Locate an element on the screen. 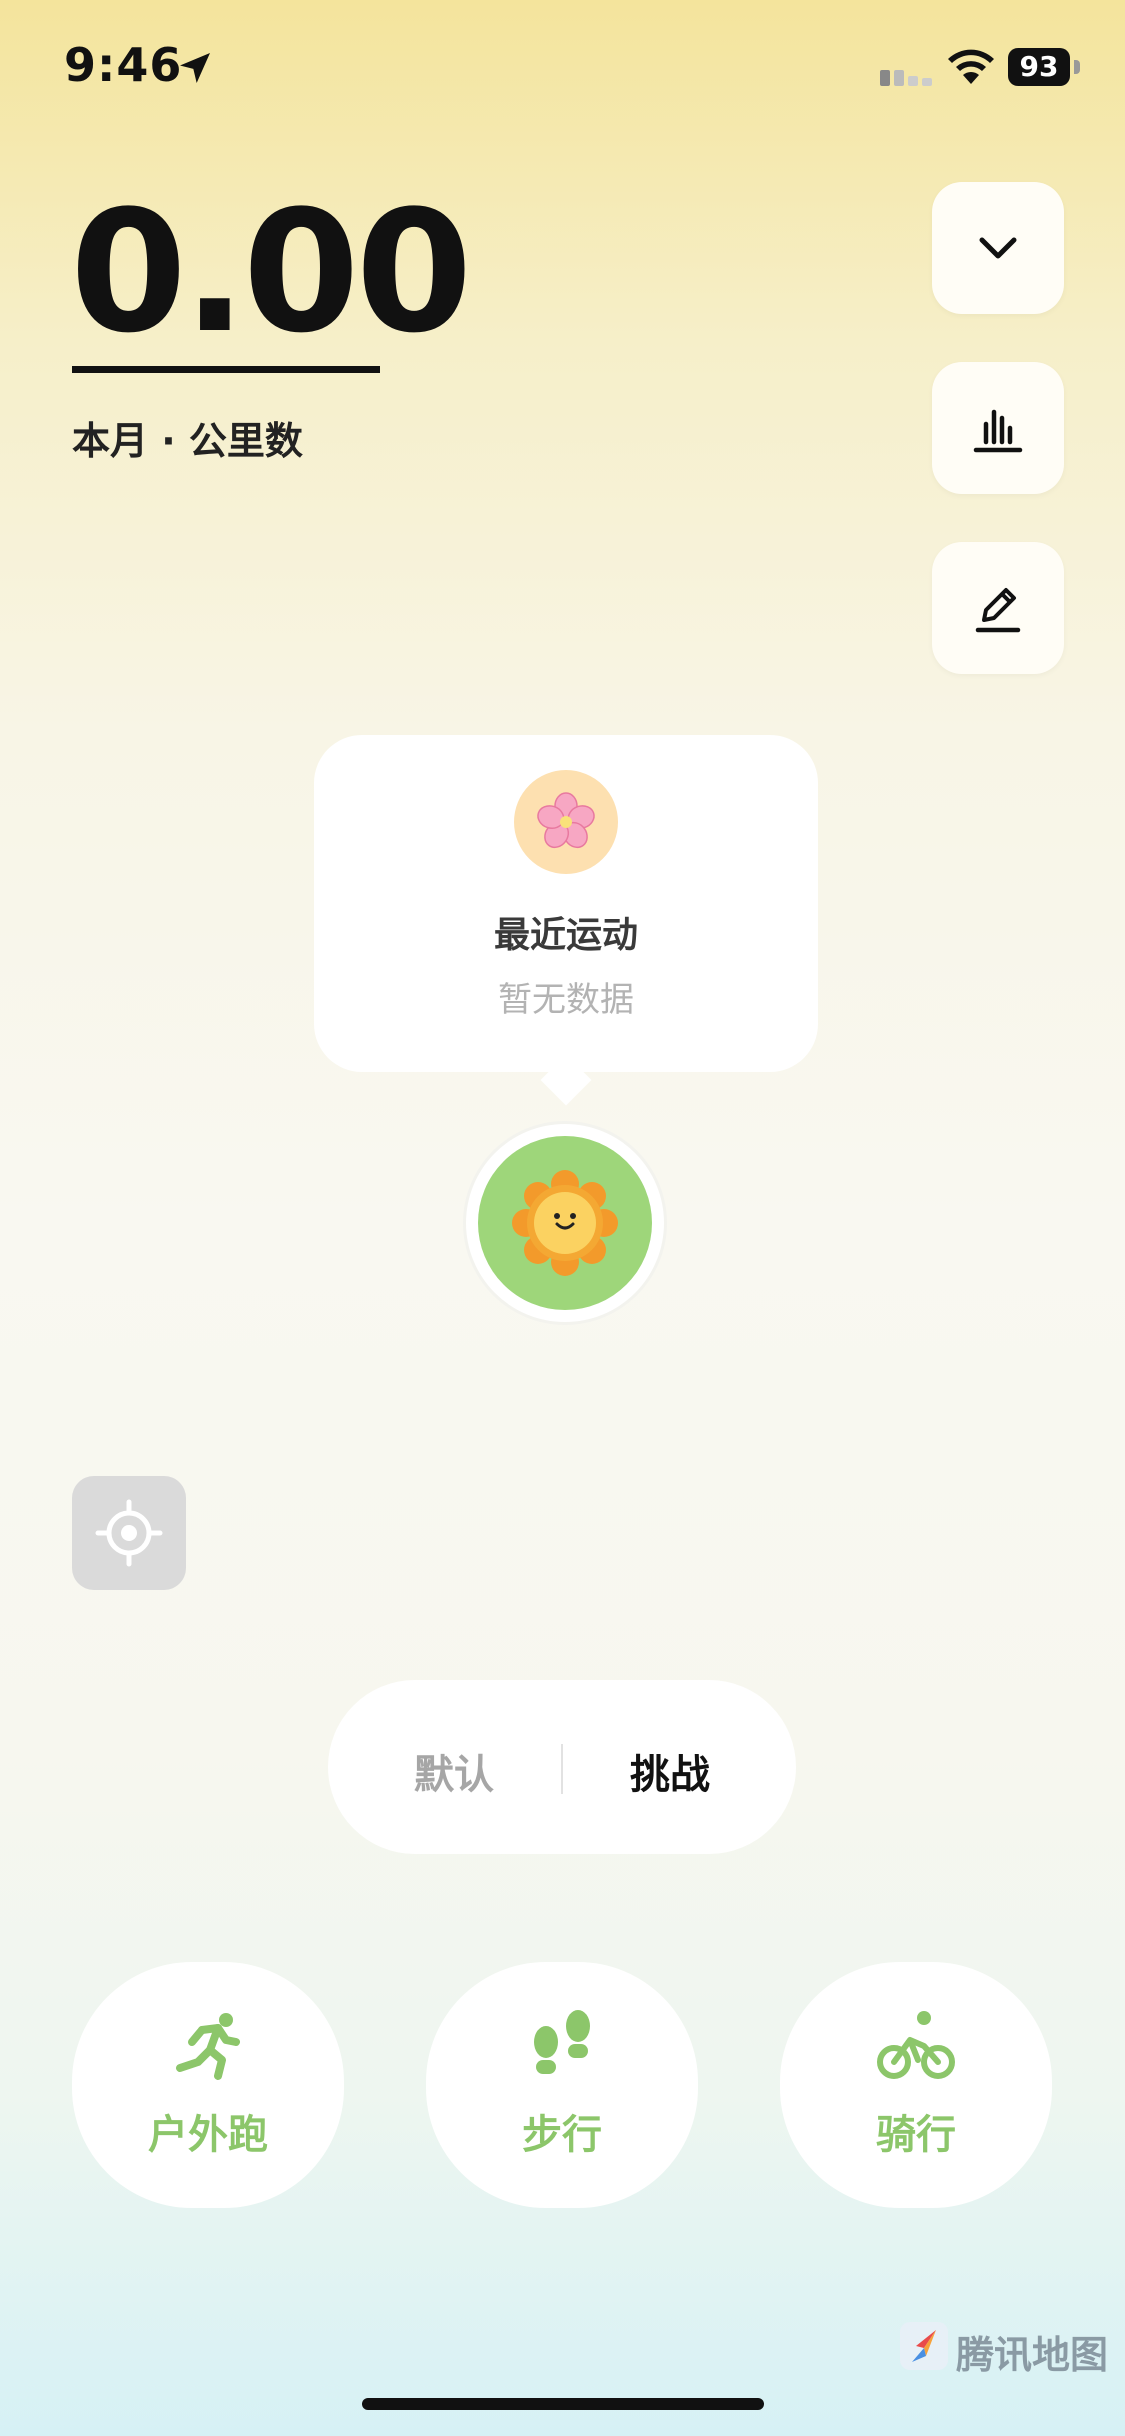 The height and width of the screenshot is (2436, 1125). location-arrow-icon is located at coordinates (195, 68).